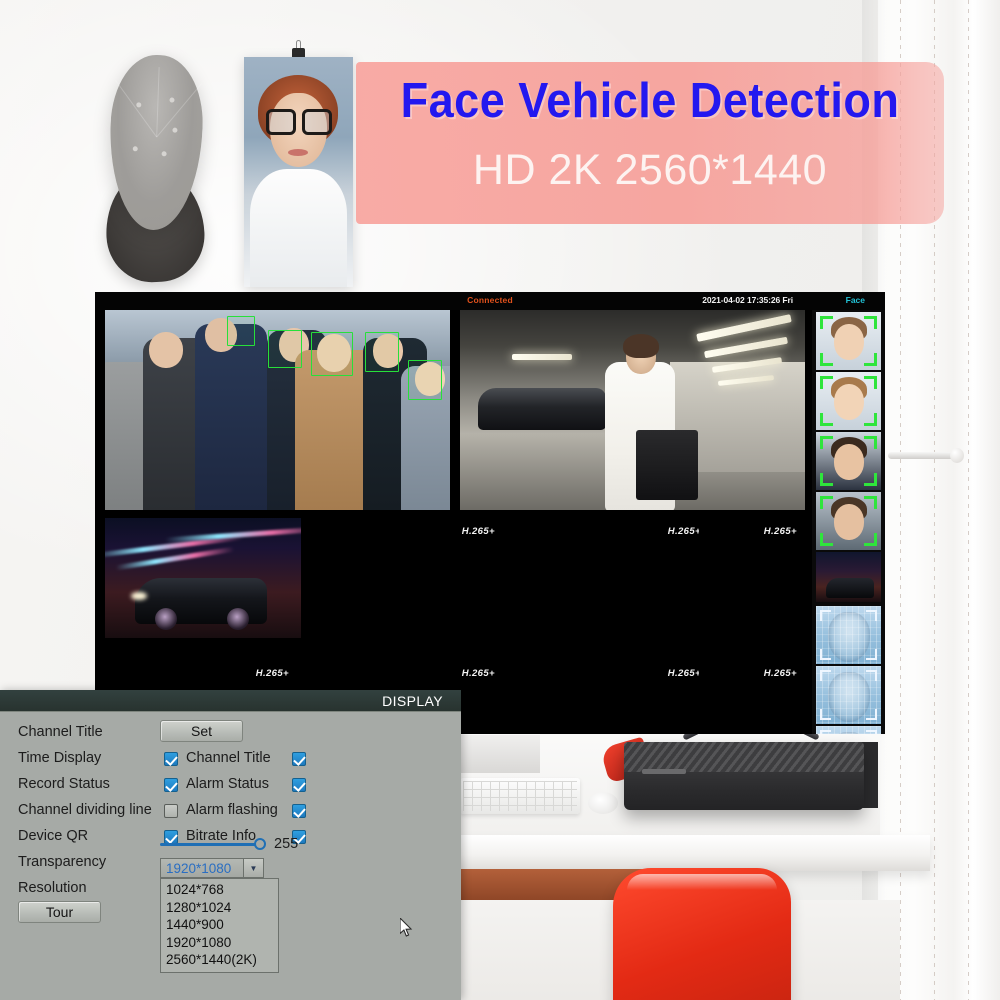  I want to click on resolution-option: 1920*1080, so click(219, 943).